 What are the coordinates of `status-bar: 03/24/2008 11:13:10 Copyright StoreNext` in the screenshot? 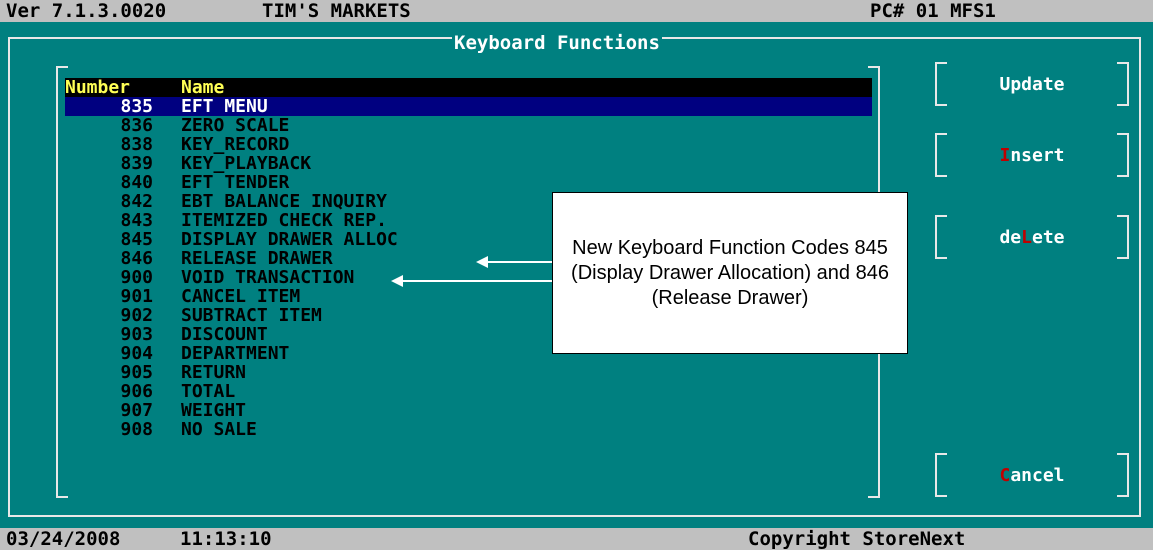 It's located at (576, 539).